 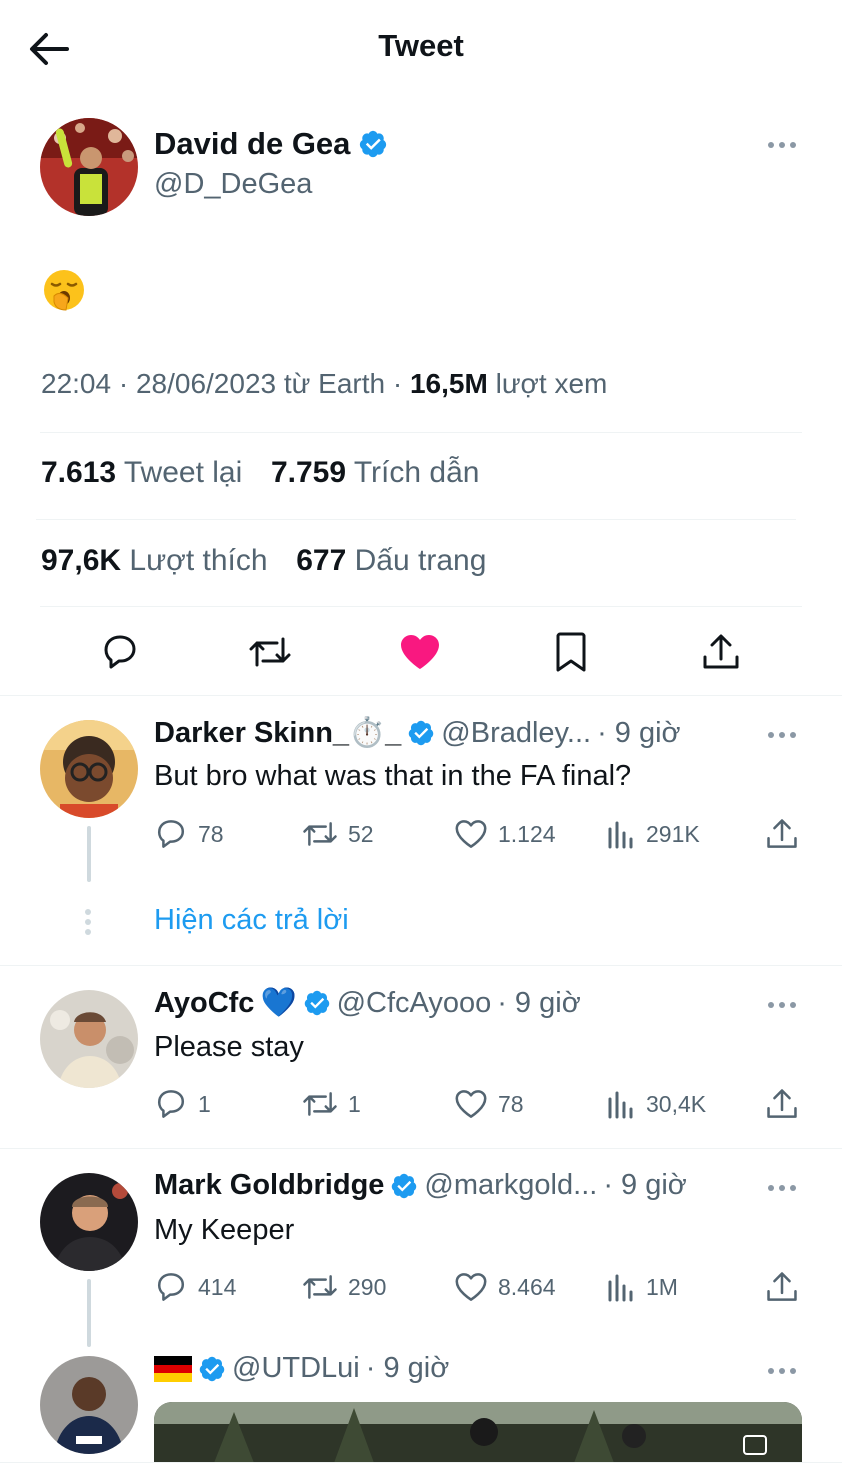 I want to click on reply-views-button: 30,4K, so click(x=656, y=1104).